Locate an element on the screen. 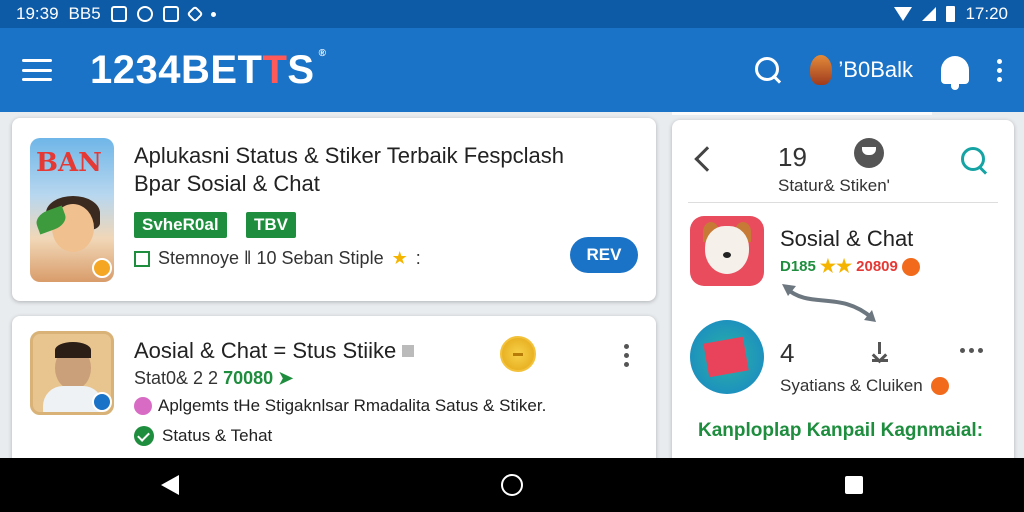 Image resolution: width=1024 pixels, height=512 pixels. tab-indicator is located at coordinates (802, 113).